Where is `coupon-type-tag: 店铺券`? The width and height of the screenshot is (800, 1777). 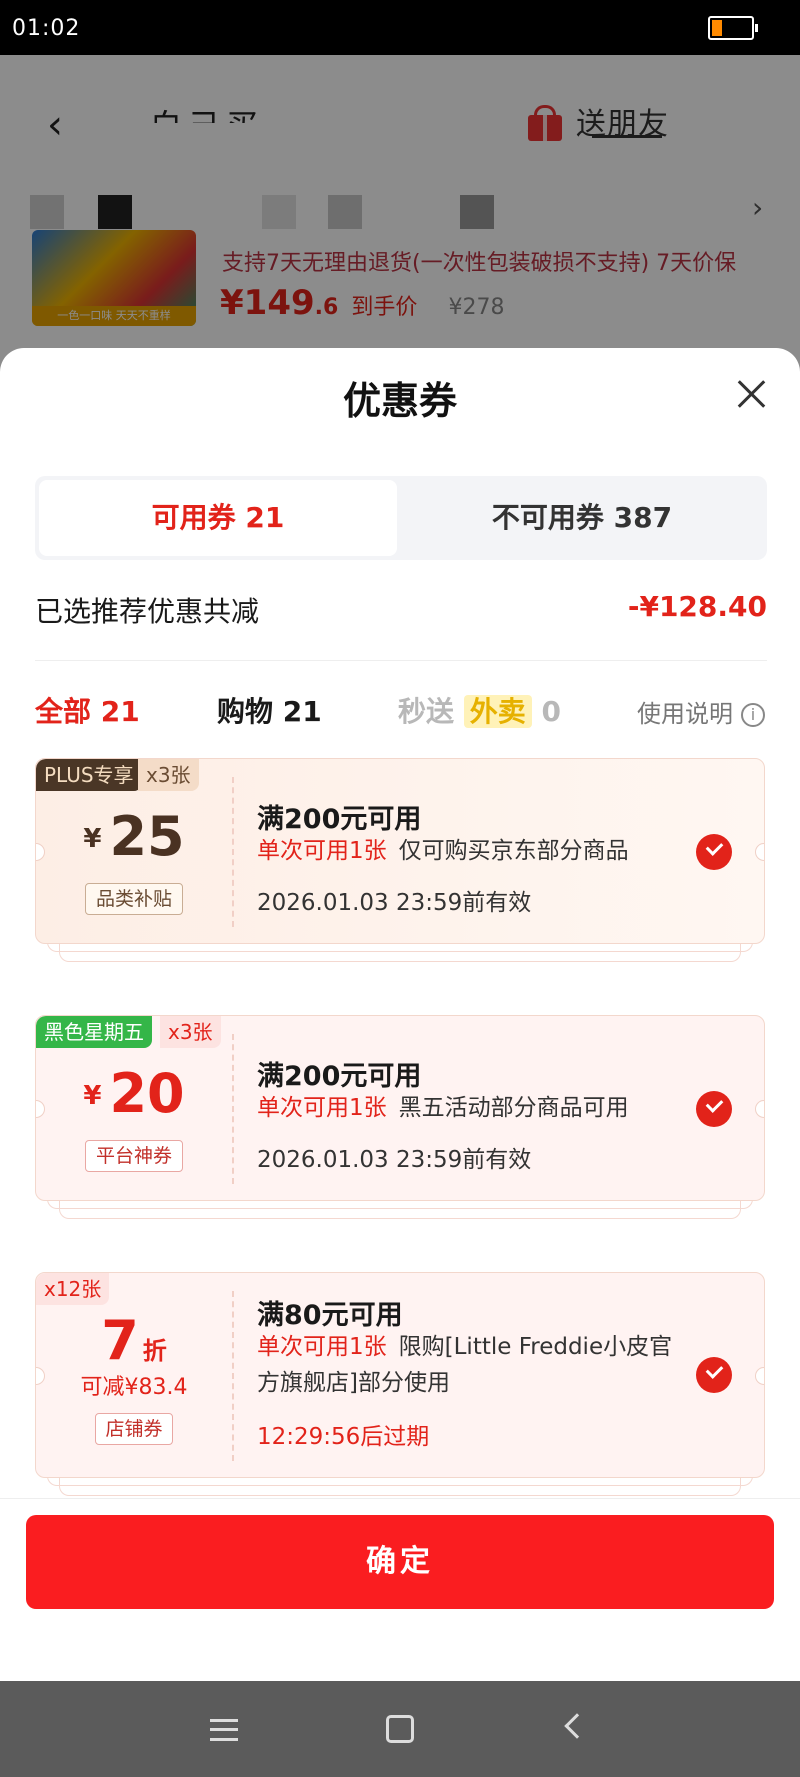 coupon-type-tag: 店铺券 is located at coordinates (134, 1429).